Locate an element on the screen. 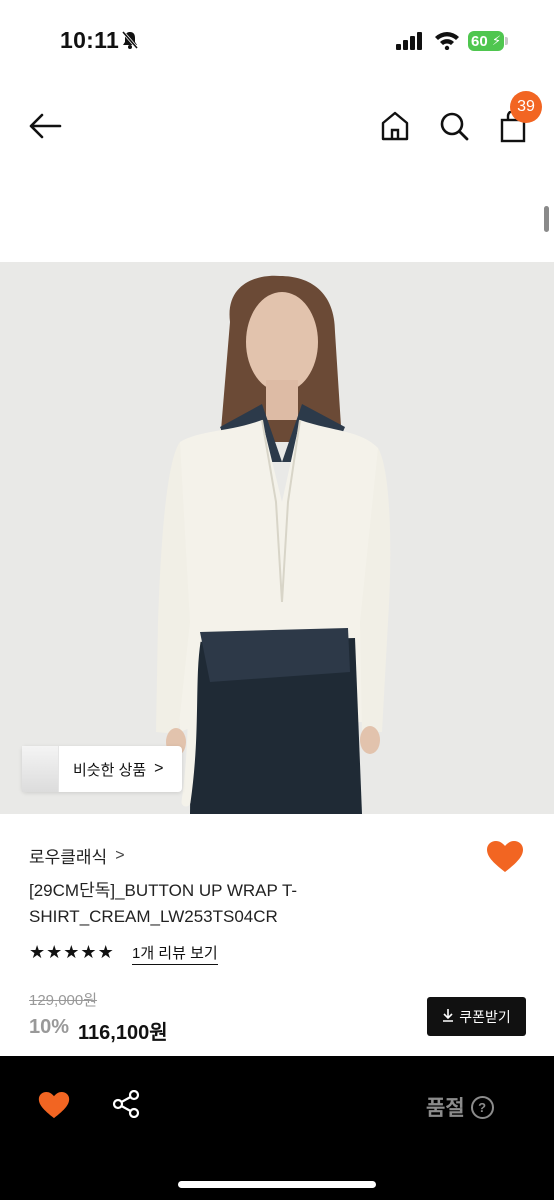 The width and height of the screenshot is (554, 1200). coupon-button: 쿠폰받기 is located at coordinates (476, 1016).